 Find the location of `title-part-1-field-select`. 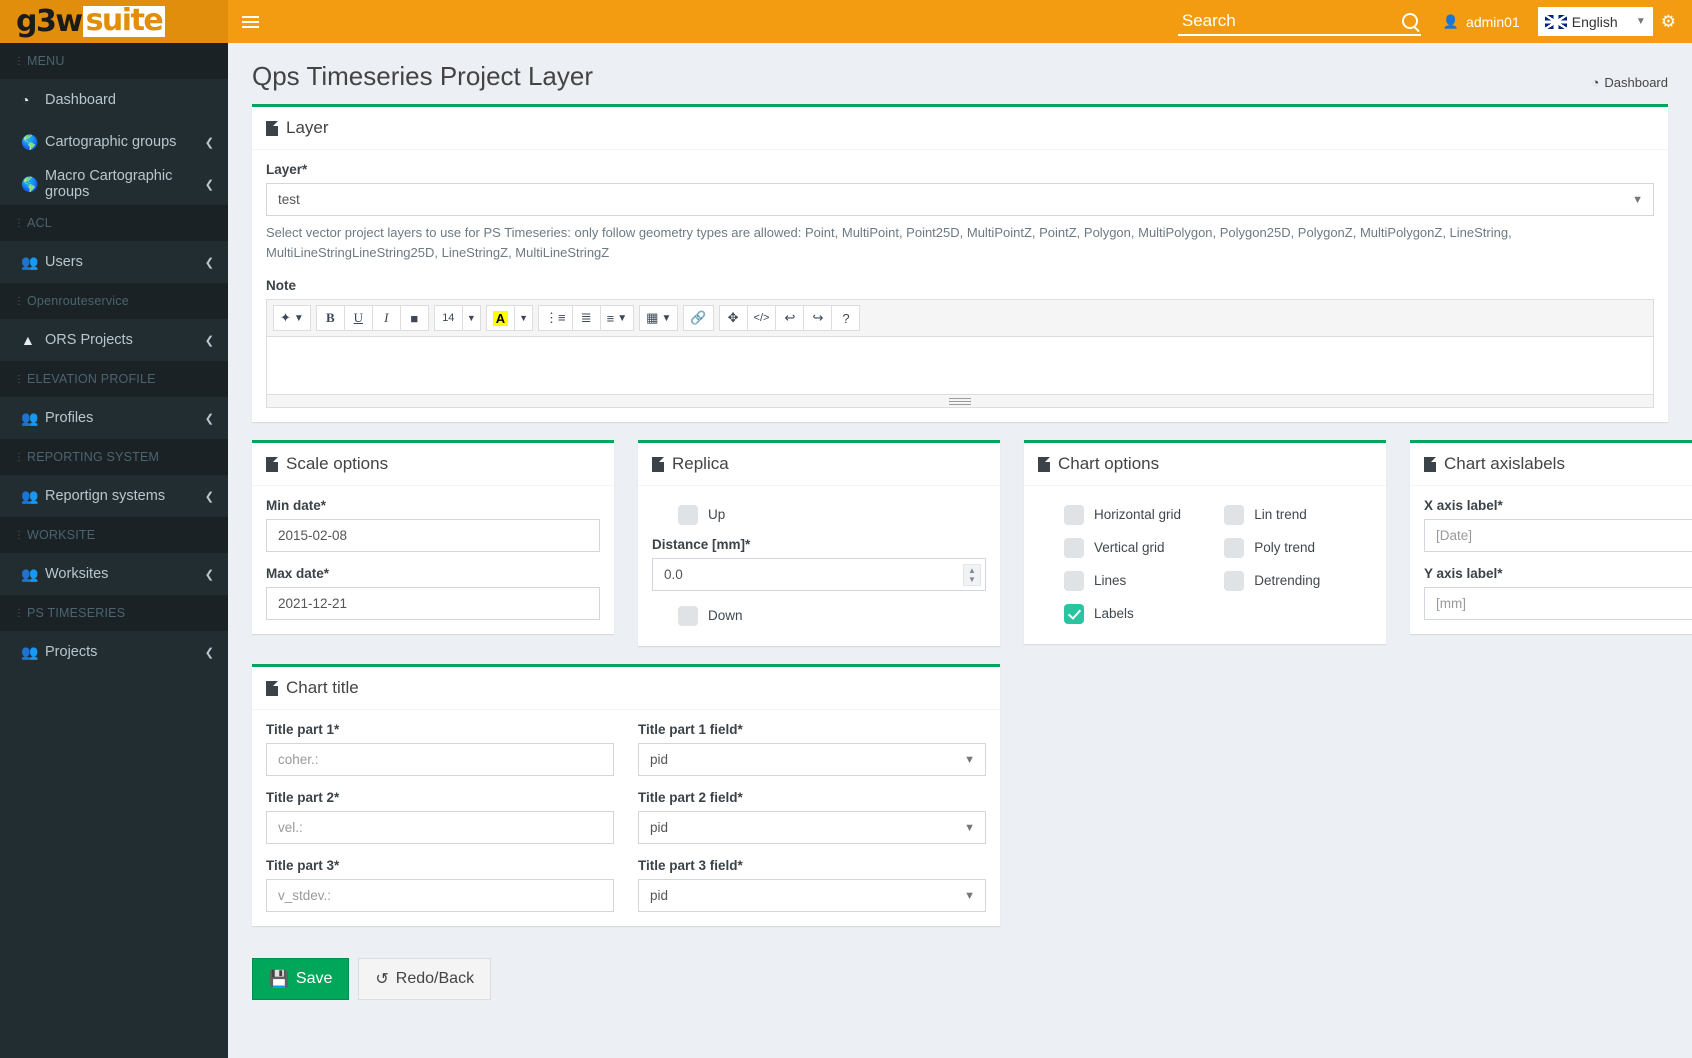

title-part-1-field-select is located at coordinates (812, 759).